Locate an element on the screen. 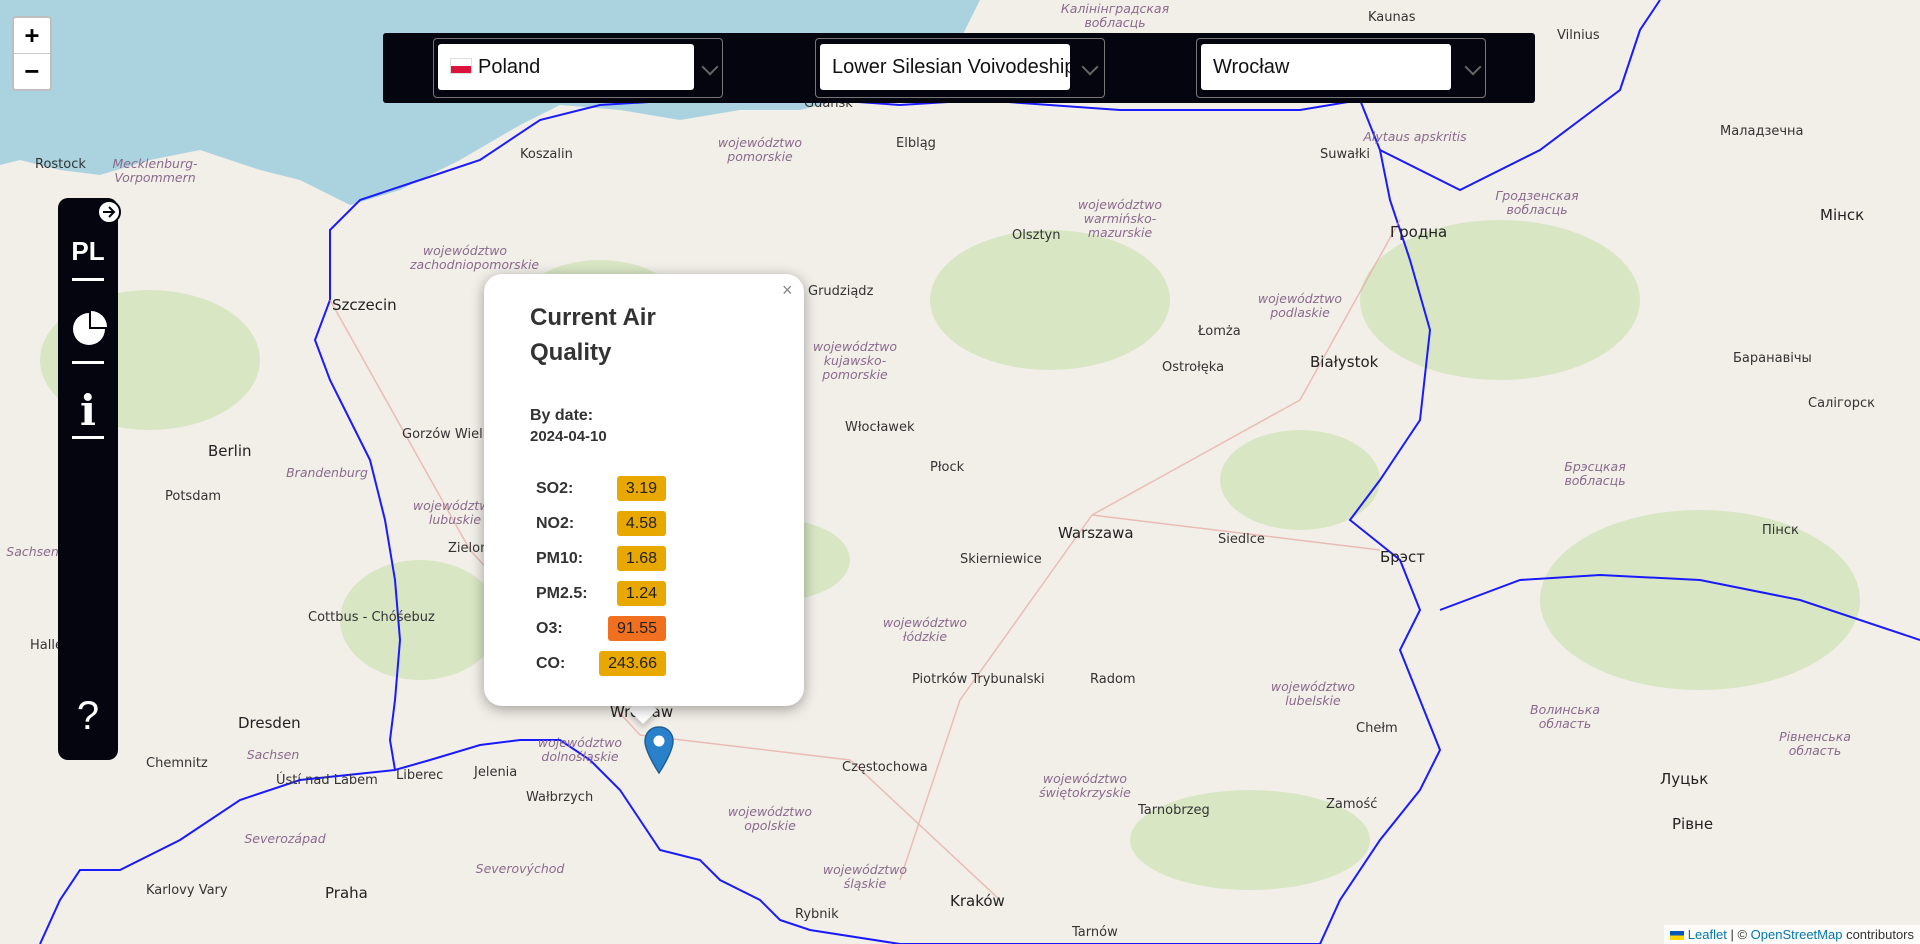  region-label: Рівненська область is located at coordinates (1815, 743).